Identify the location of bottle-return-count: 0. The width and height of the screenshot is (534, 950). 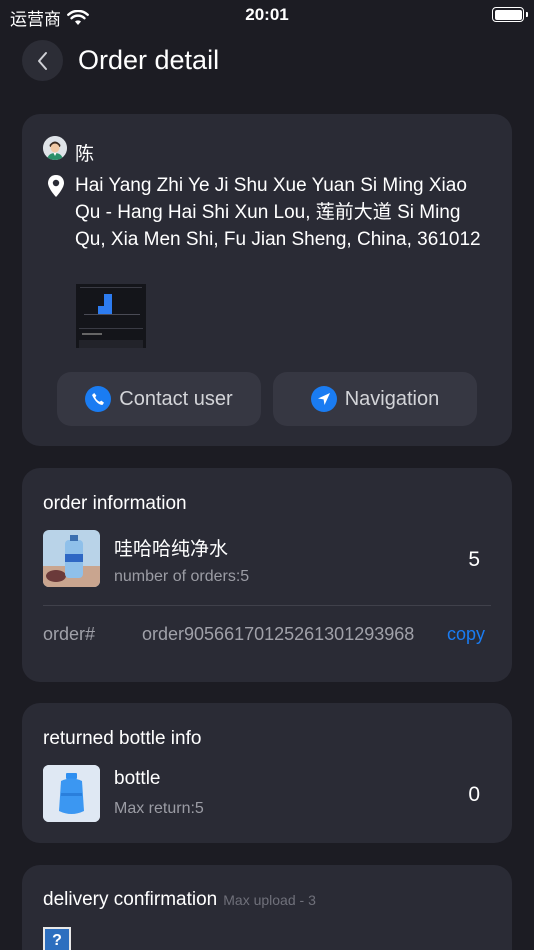
(474, 794).